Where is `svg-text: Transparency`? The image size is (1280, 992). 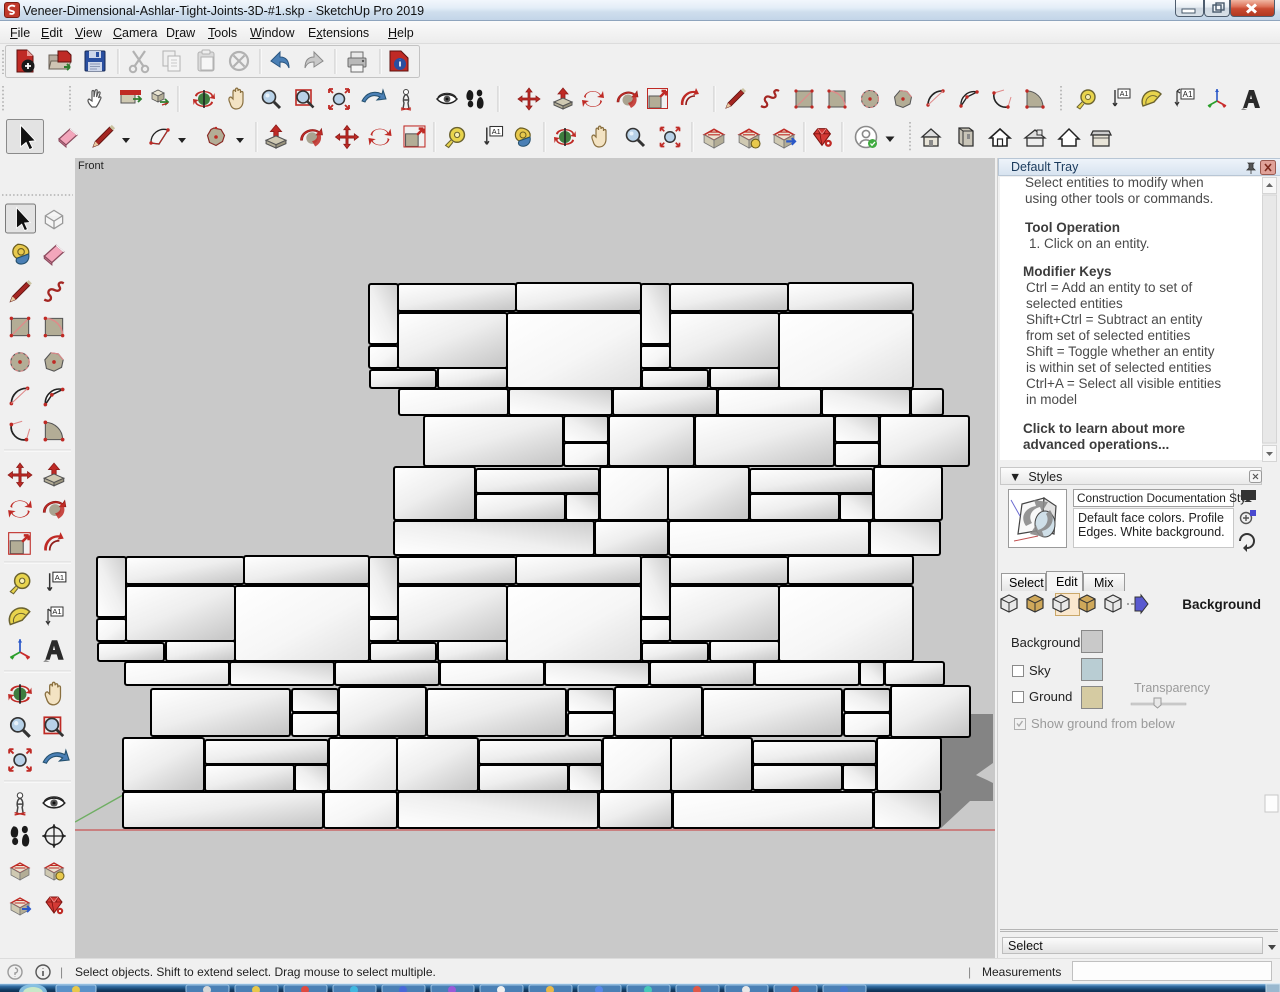 svg-text: Transparency is located at coordinates (1172, 688).